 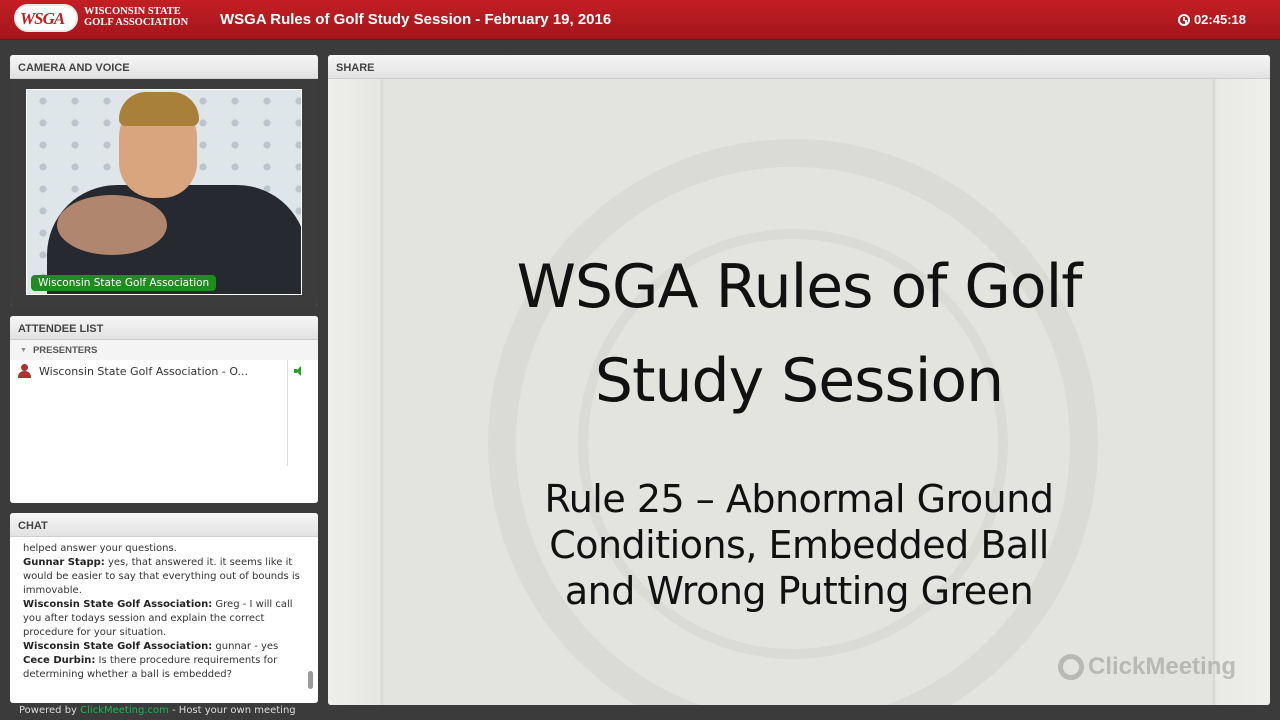 I want to click on clickmeeting-link: ClickMeeting.com, so click(x=124, y=710).